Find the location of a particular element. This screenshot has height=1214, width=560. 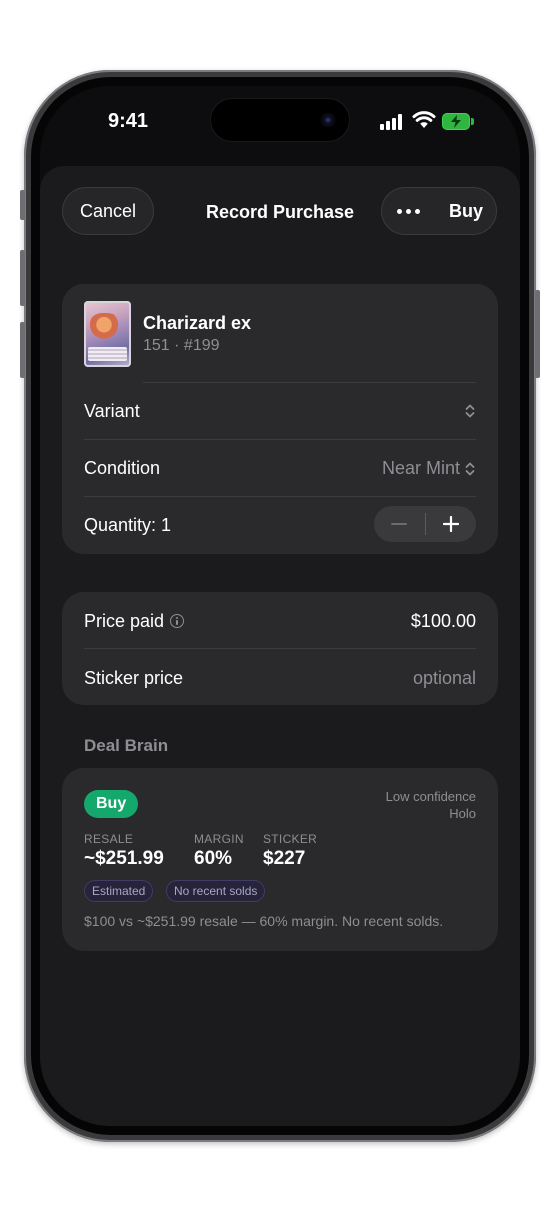

increment-button is located at coordinates (450, 524).